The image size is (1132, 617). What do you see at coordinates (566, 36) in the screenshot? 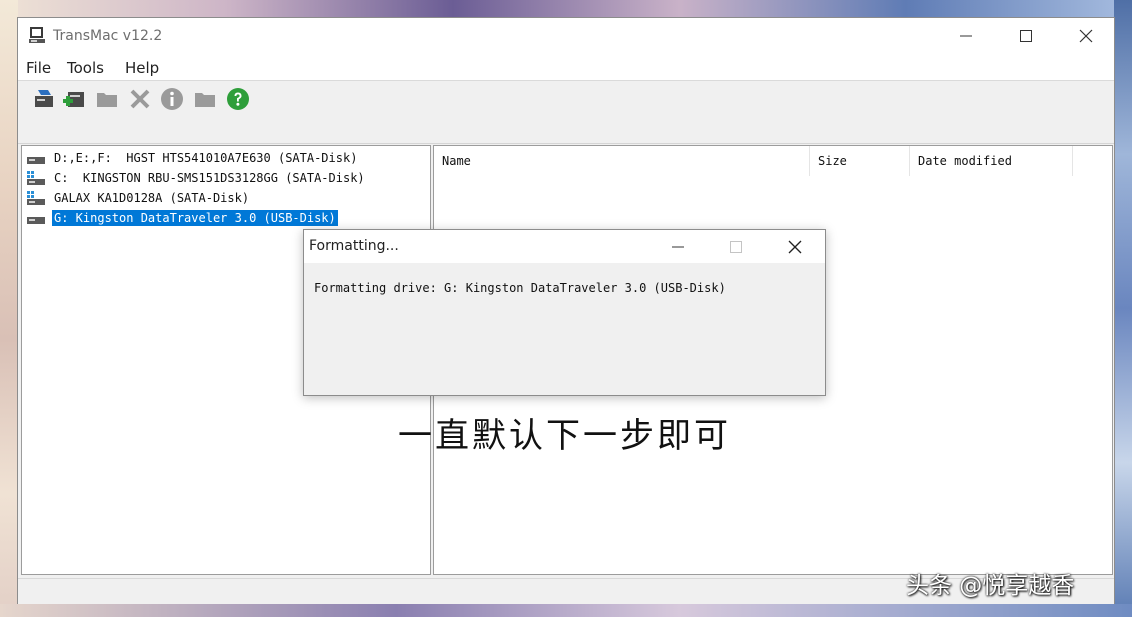
I see `title-bar: TransMac v12.2` at bounding box center [566, 36].